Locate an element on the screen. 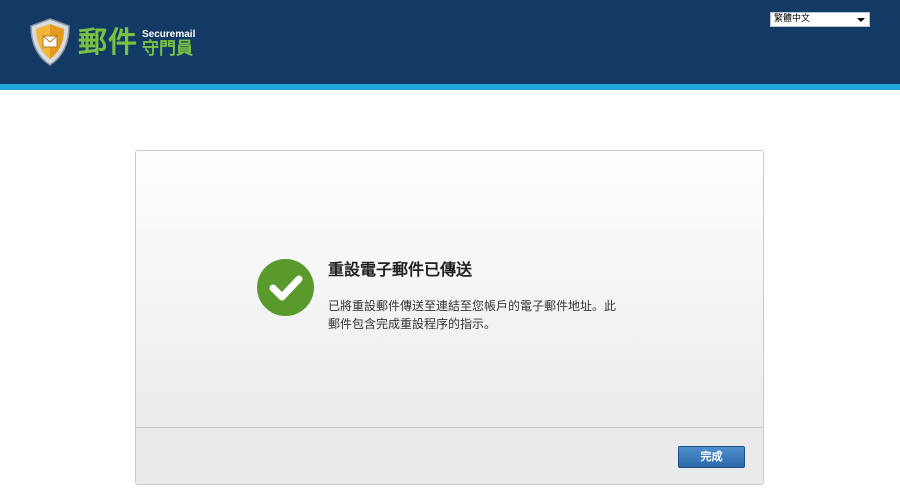  language-select-value: 繁體中文 is located at coordinates (792, 19).